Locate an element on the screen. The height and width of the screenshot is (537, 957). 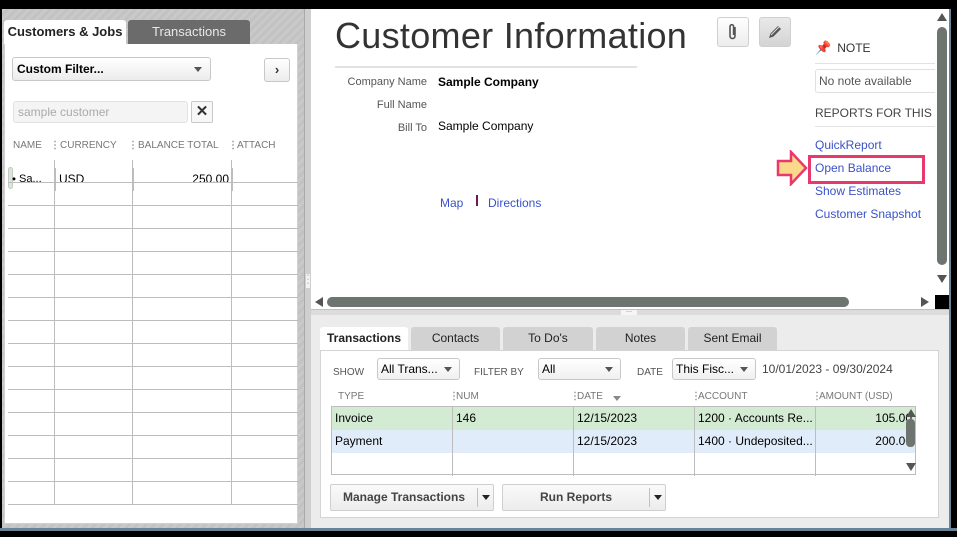
expand-panel-button: › is located at coordinates (277, 70).